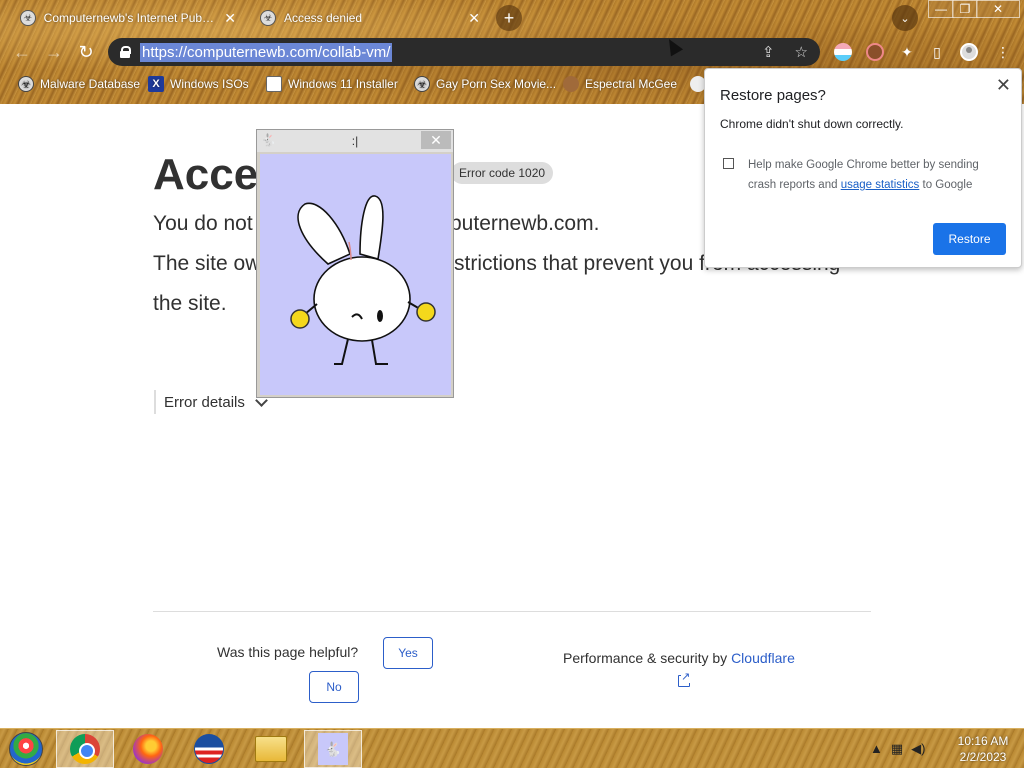  What do you see at coordinates (983, 741) in the screenshot?
I see `clock-time: 10:16 AM` at bounding box center [983, 741].